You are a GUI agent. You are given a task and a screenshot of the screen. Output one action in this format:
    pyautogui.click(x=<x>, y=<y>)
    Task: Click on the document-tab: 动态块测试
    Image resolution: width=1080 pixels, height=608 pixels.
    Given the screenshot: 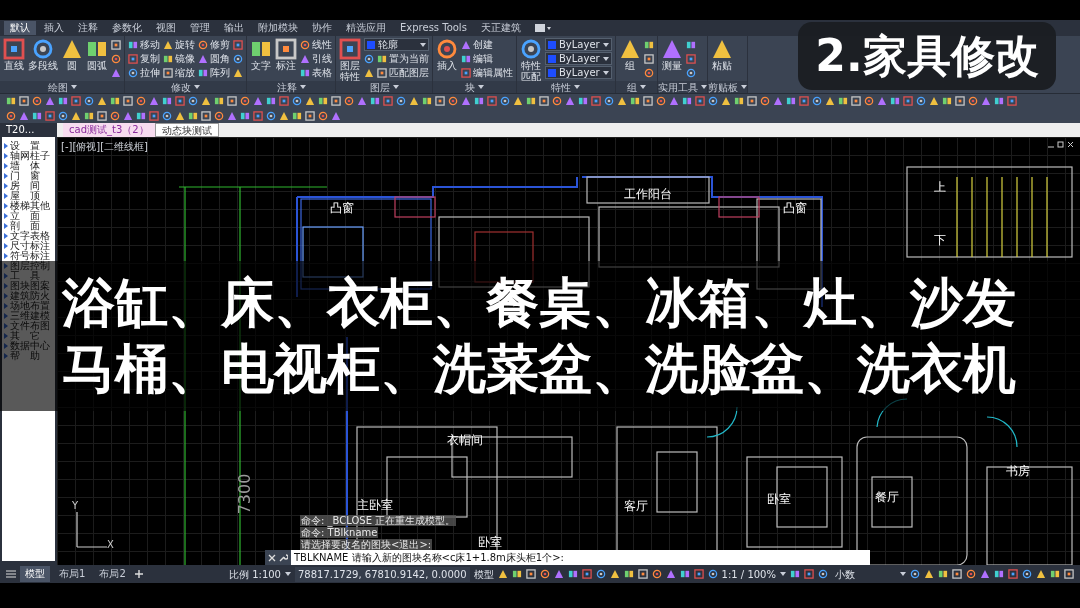 What is the action you would take?
    pyautogui.click(x=186, y=130)
    